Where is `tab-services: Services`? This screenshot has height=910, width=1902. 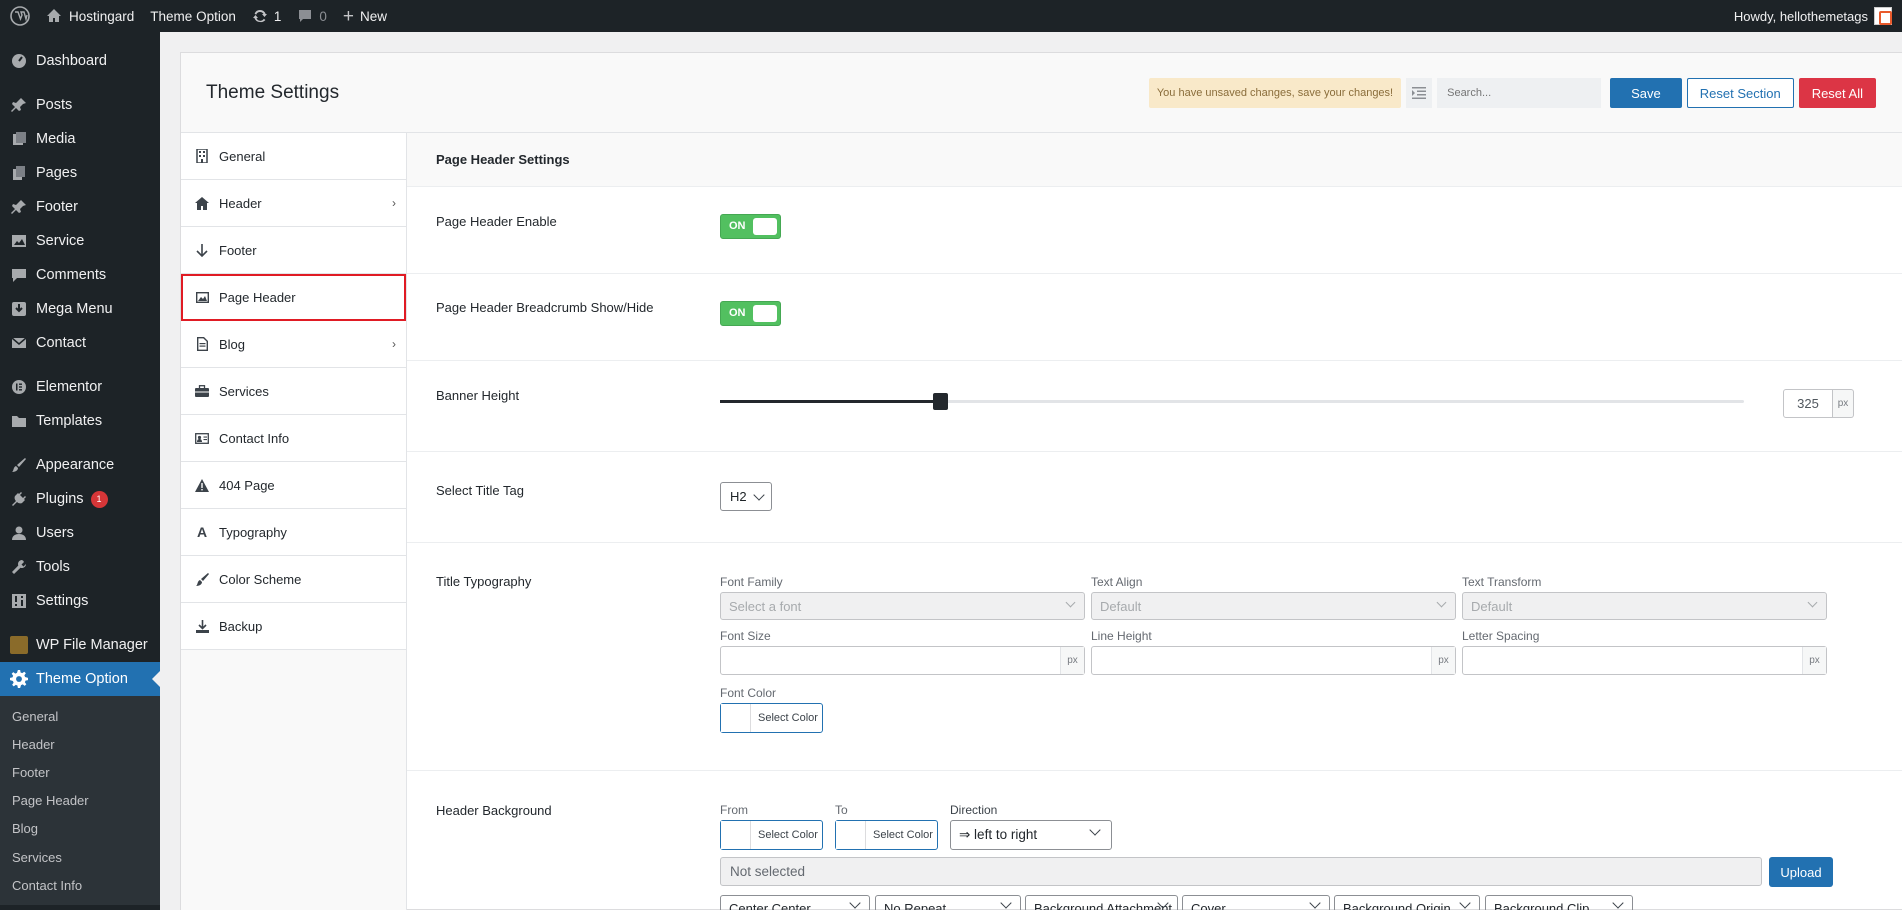 tab-services: Services is located at coordinates (293, 391).